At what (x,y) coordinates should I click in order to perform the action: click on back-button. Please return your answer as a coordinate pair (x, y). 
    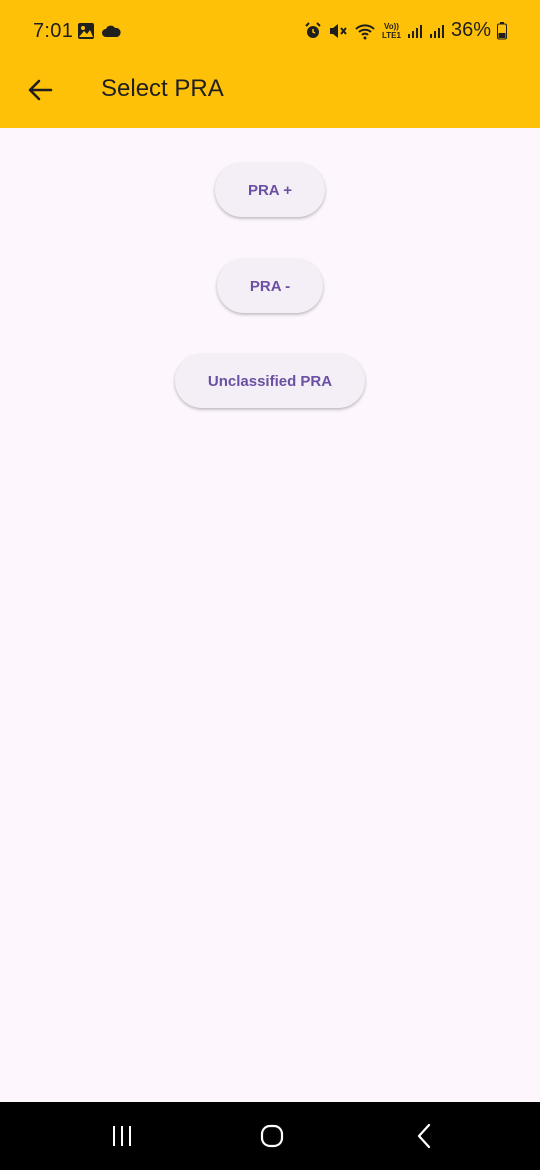
    Looking at the image, I should click on (40, 90).